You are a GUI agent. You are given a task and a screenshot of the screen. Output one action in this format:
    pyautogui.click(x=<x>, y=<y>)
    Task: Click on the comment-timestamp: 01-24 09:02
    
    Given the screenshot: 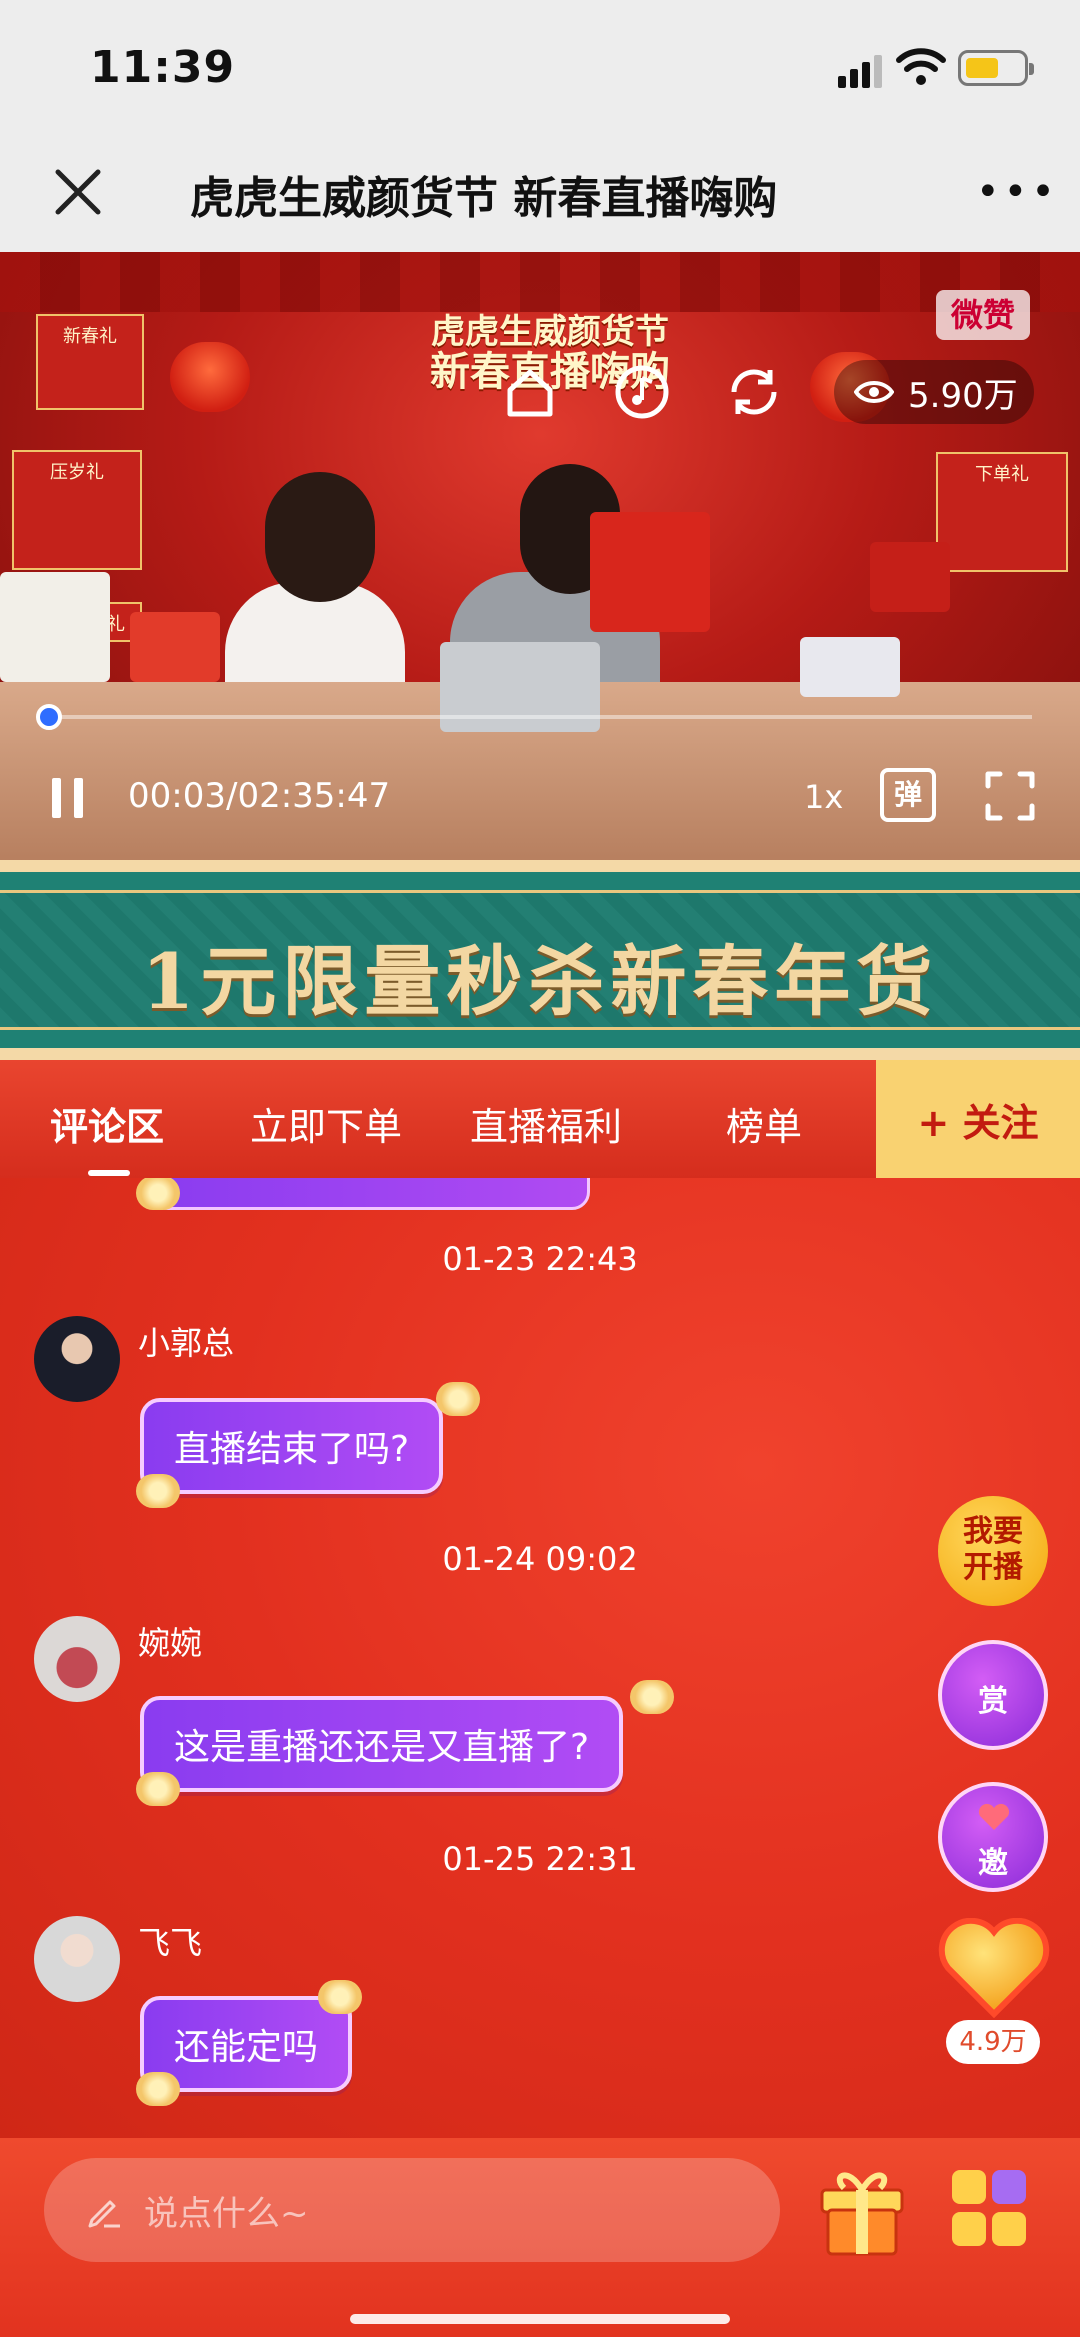 What is the action you would take?
    pyautogui.click(x=540, y=1559)
    